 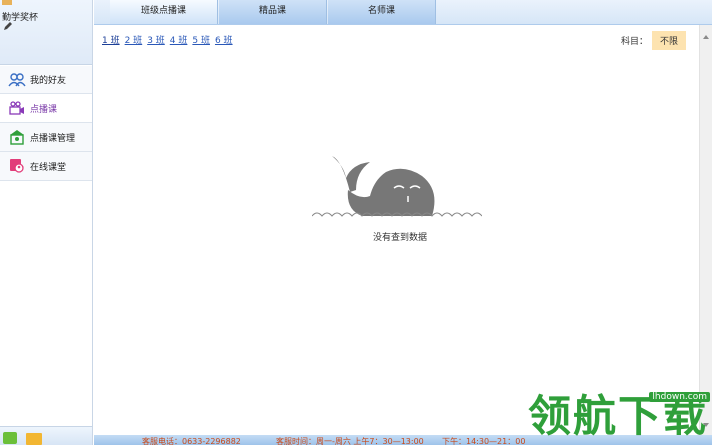 What do you see at coordinates (34, 439) in the screenshot?
I see `folder-icon` at bounding box center [34, 439].